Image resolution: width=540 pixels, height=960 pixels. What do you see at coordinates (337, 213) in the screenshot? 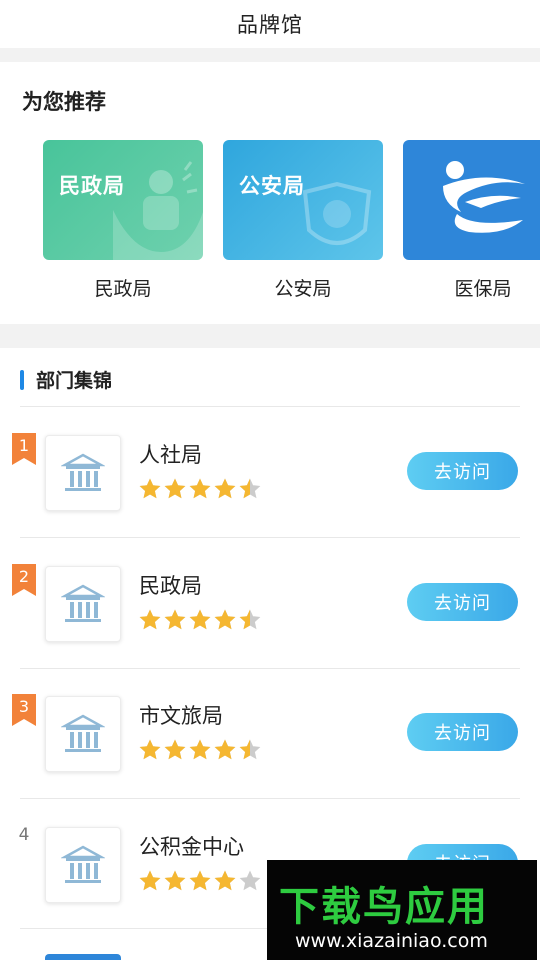
I see `police-badge-icon` at bounding box center [337, 213].